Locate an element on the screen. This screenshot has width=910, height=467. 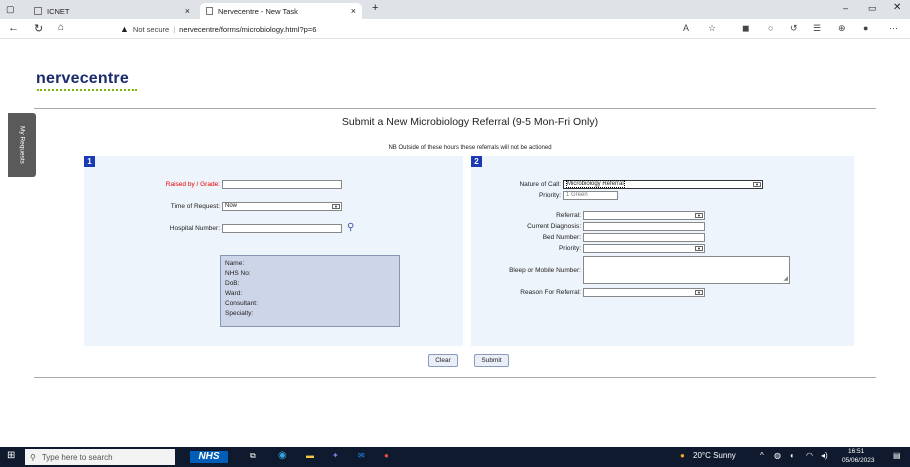
task-view-icon: ⧉ is located at coordinates (253, 456).